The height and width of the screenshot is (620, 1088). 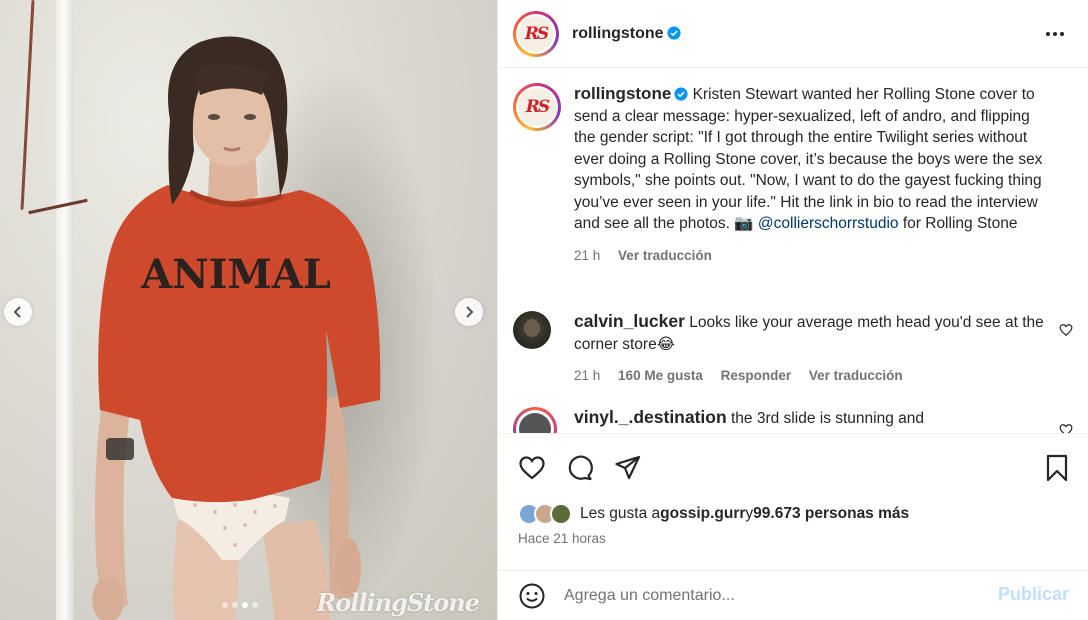 I want to click on chevron-right-icon, so click(x=470, y=312).